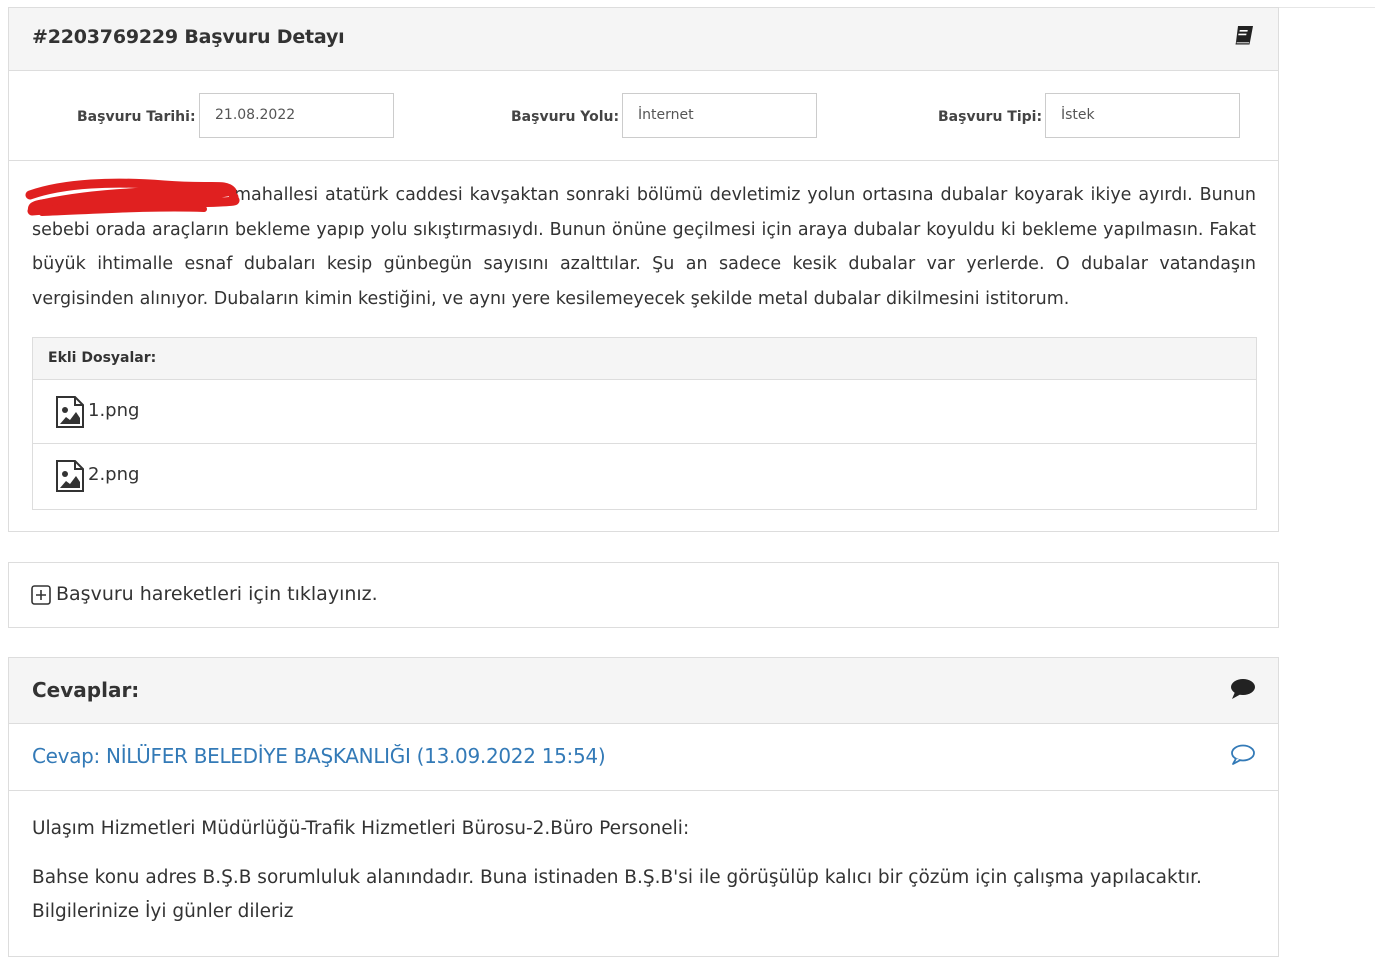 This screenshot has width=1375, height=957. I want to click on detail-panel-heading: #2203769229 Başvuru Detayı, so click(643, 39).